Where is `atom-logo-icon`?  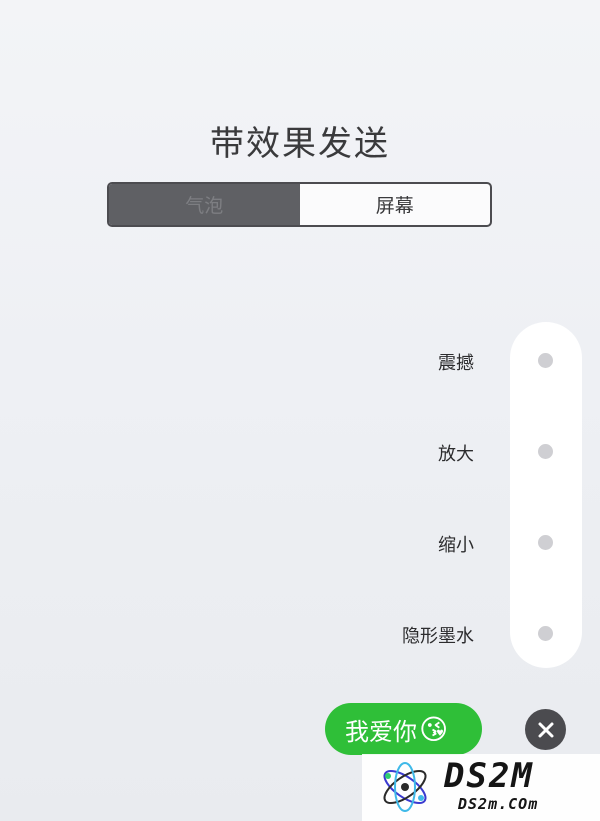 atom-logo-icon is located at coordinates (405, 787).